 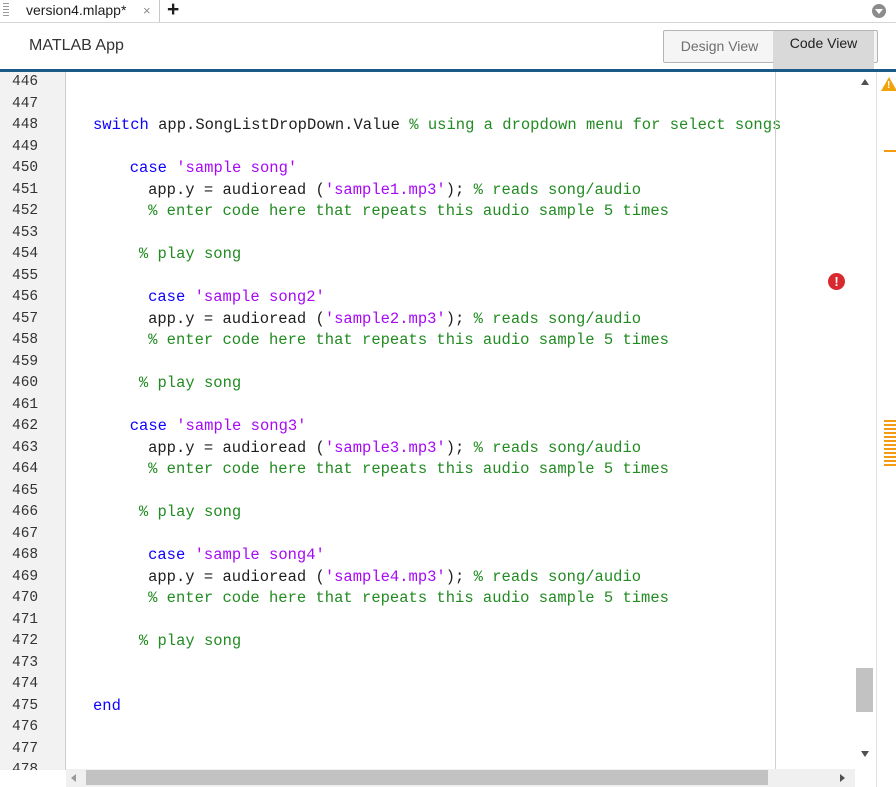 What do you see at coordinates (73, 778) in the screenshot?
I see `scroll-left-arrow-icon` at bounding box center [73, 778].